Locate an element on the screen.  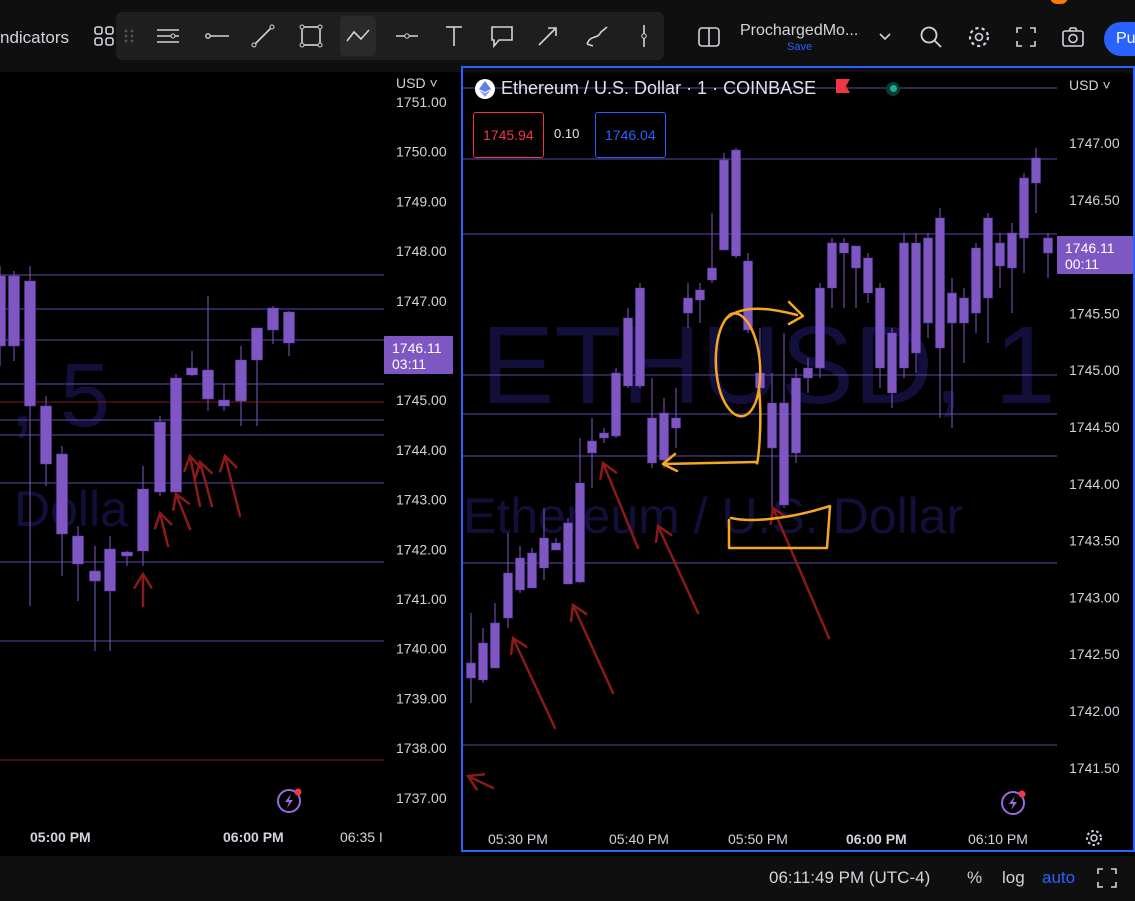
publish-button: Pu is located at coordinates (1119, 39).